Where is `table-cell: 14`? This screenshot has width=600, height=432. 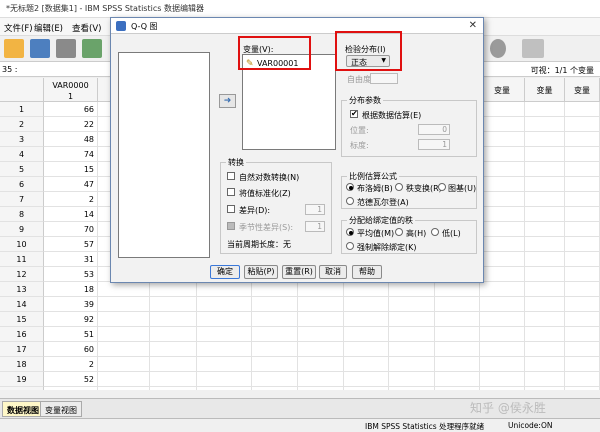
table-cell: 14 is located at coordinates (71, 214).